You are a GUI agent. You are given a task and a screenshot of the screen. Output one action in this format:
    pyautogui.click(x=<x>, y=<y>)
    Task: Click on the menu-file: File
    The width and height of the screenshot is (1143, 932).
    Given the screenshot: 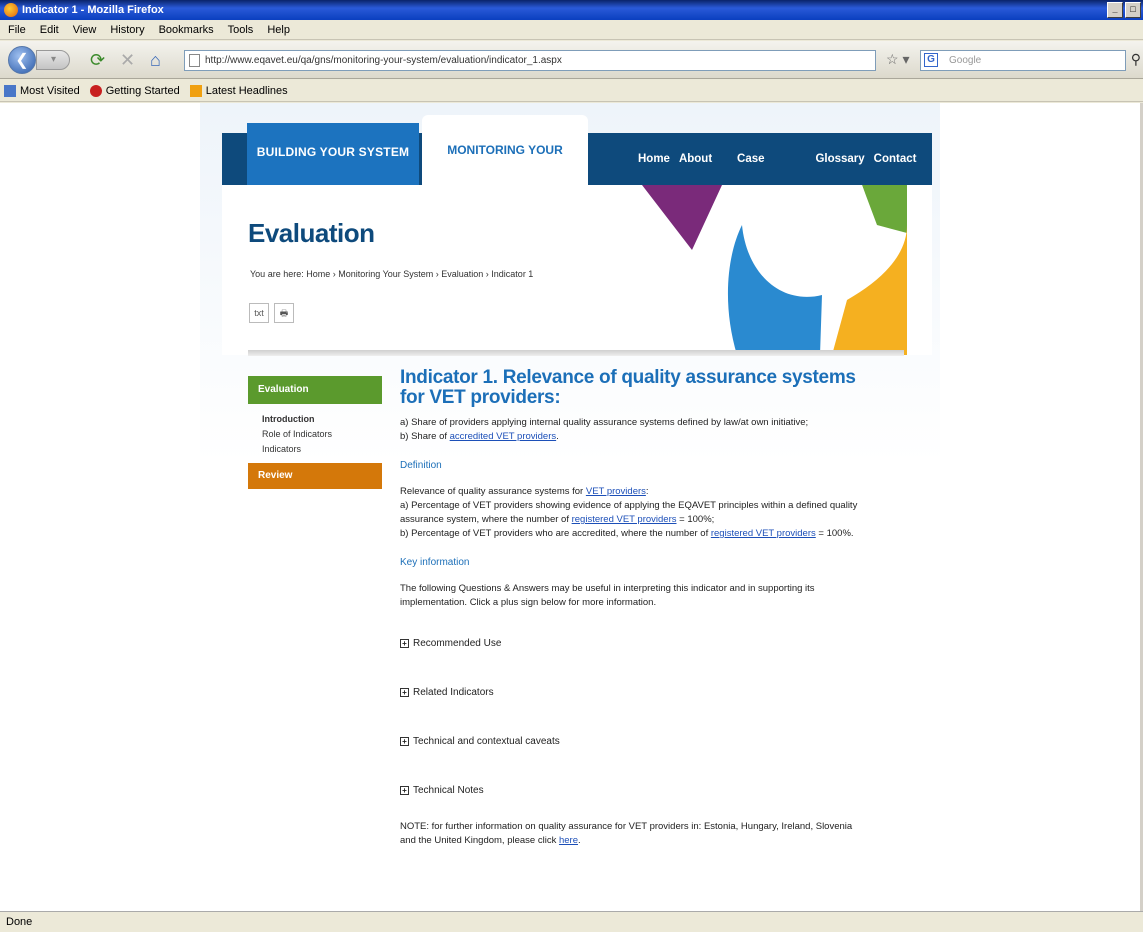 What is the action you would take?
    pyautogui.click(x=17, y=29)
    